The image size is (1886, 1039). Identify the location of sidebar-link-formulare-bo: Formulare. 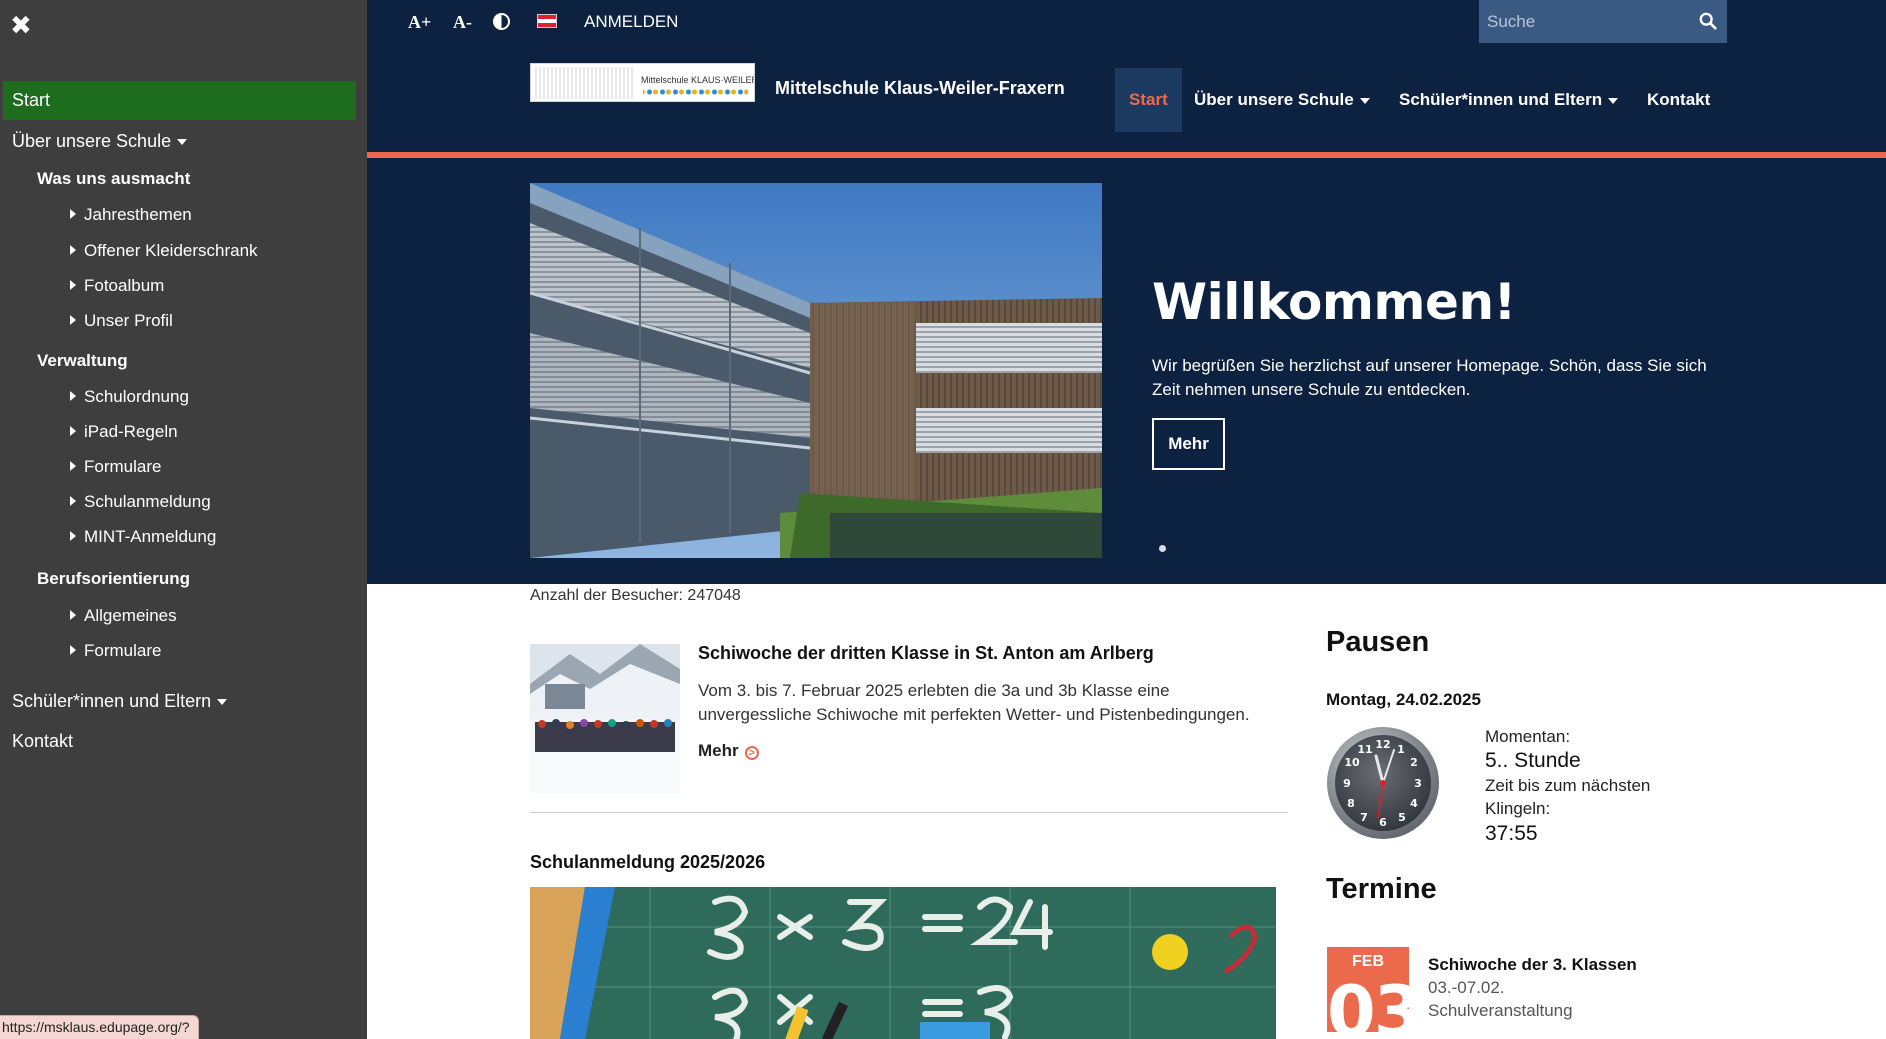
(115, 651).